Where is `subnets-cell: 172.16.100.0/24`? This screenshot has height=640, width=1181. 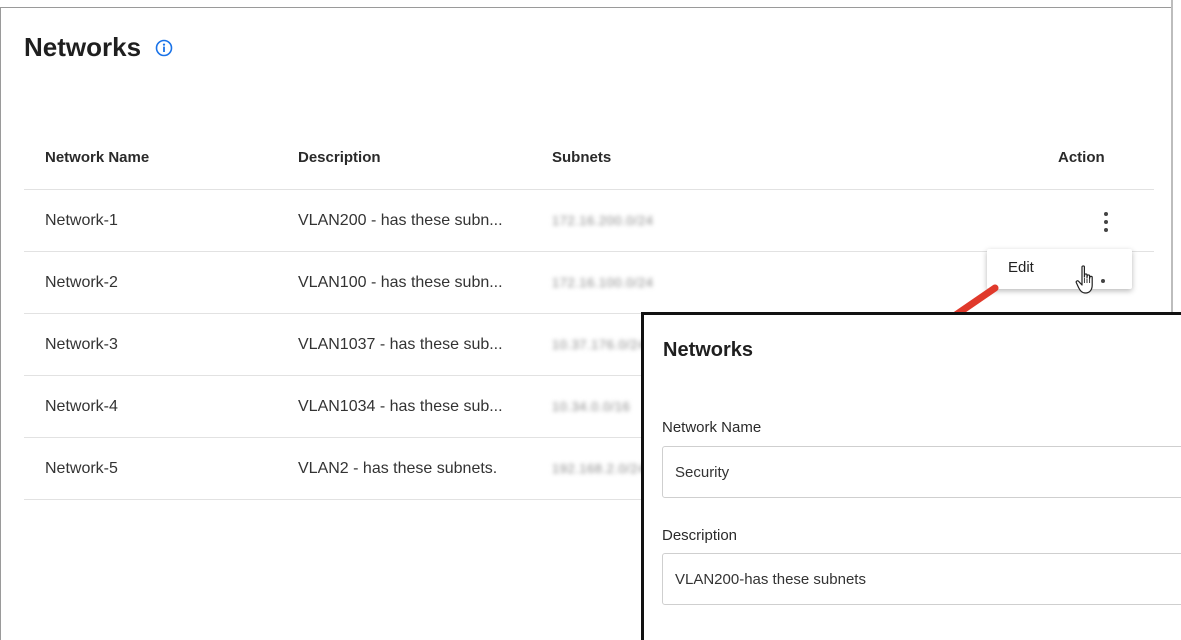
subnets-cell: 172.16.100.0/24 is located at coordinates (603, 282).